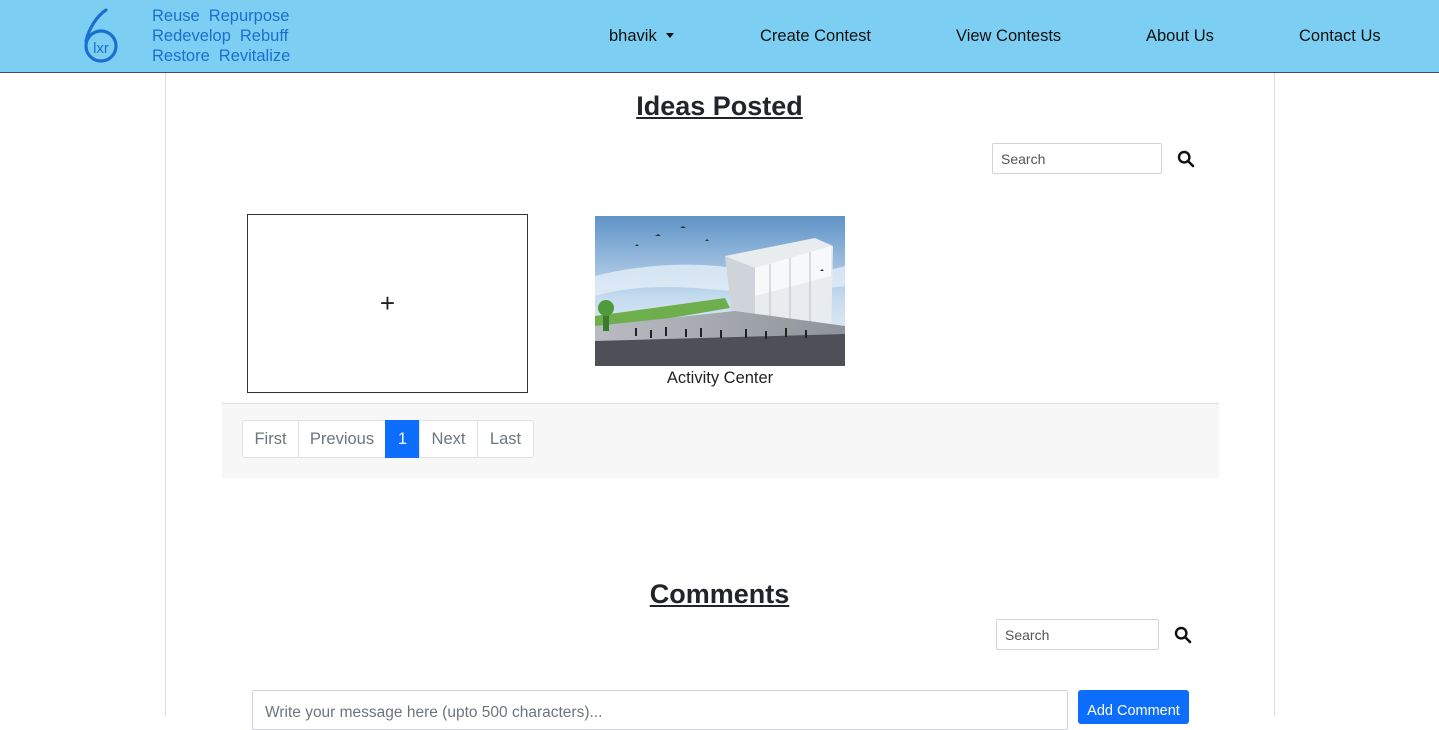  I want to click on comments-search-input, so click(1077, 634).